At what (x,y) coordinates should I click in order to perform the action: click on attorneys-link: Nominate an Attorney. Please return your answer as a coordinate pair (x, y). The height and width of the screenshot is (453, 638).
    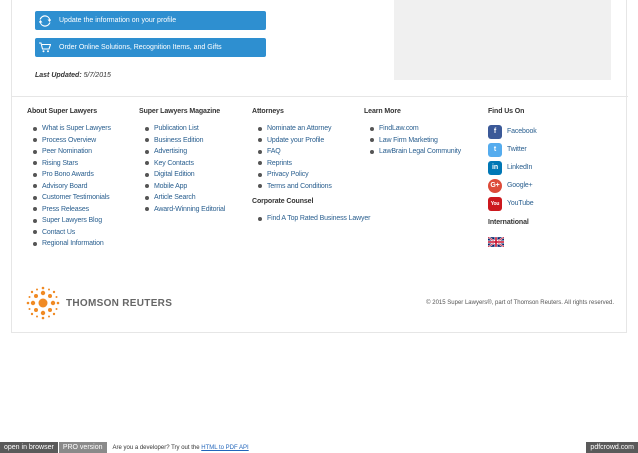
    Looking at the image, I should click on (311, 129).